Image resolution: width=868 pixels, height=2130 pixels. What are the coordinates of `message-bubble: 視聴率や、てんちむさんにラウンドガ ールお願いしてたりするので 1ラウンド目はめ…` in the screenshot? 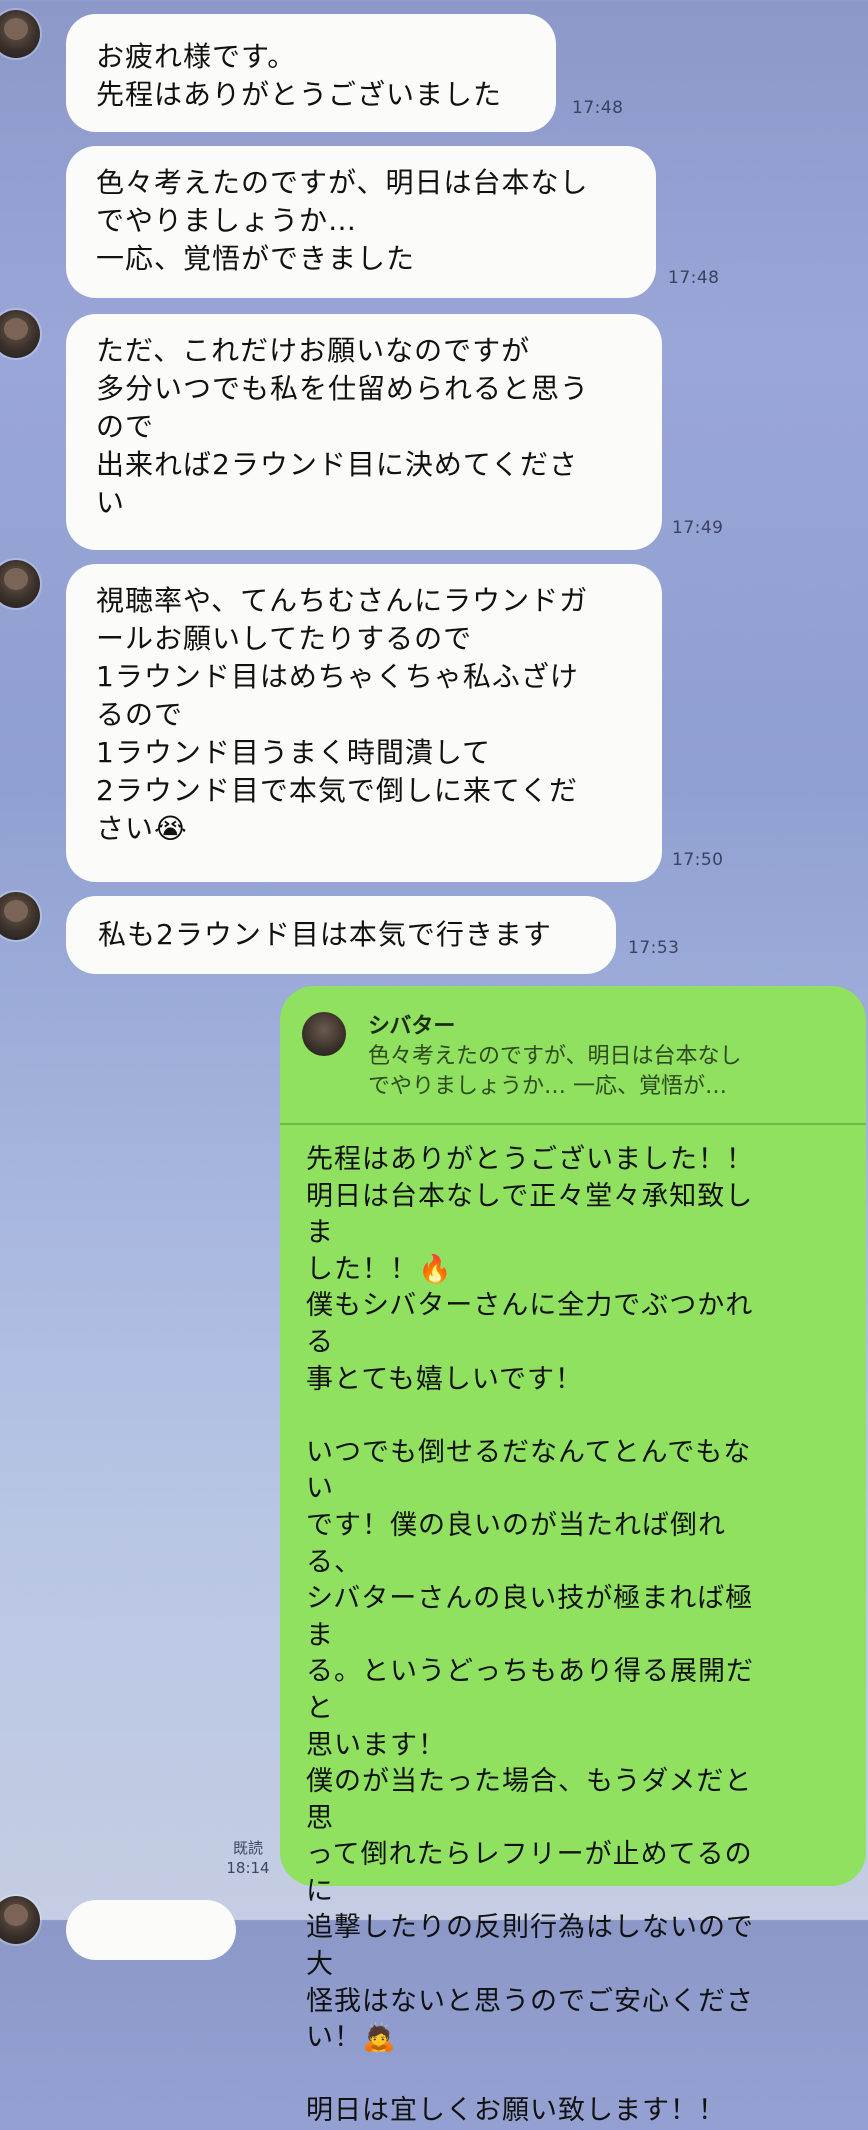 It's located at (364, 723).